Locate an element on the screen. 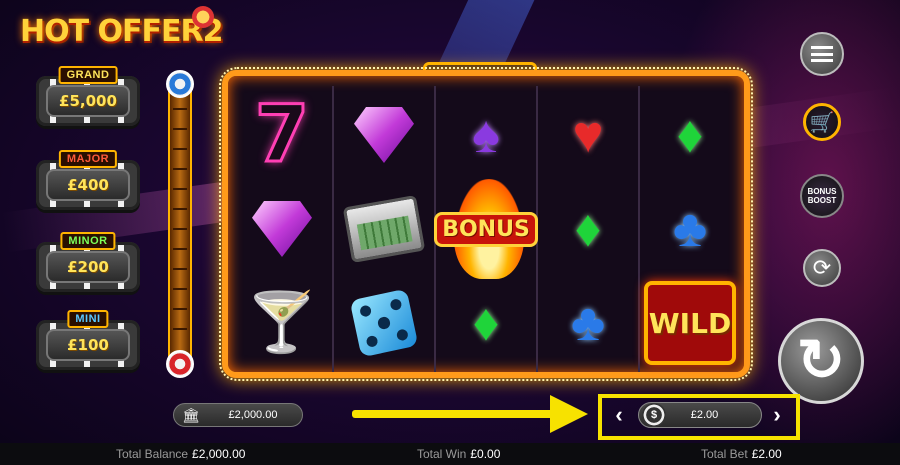 Image resolution: width=900 pixels, height=465 pixels. wild-label: WILD is located at coordinates (690, 323).